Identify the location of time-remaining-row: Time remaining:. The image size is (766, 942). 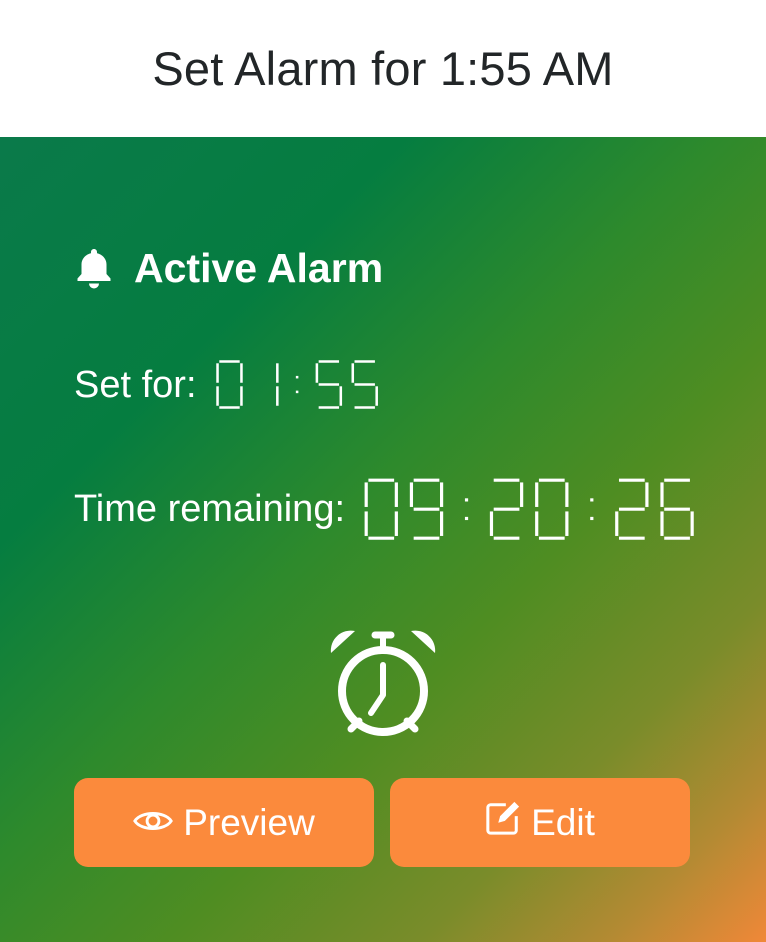
(385, 509).